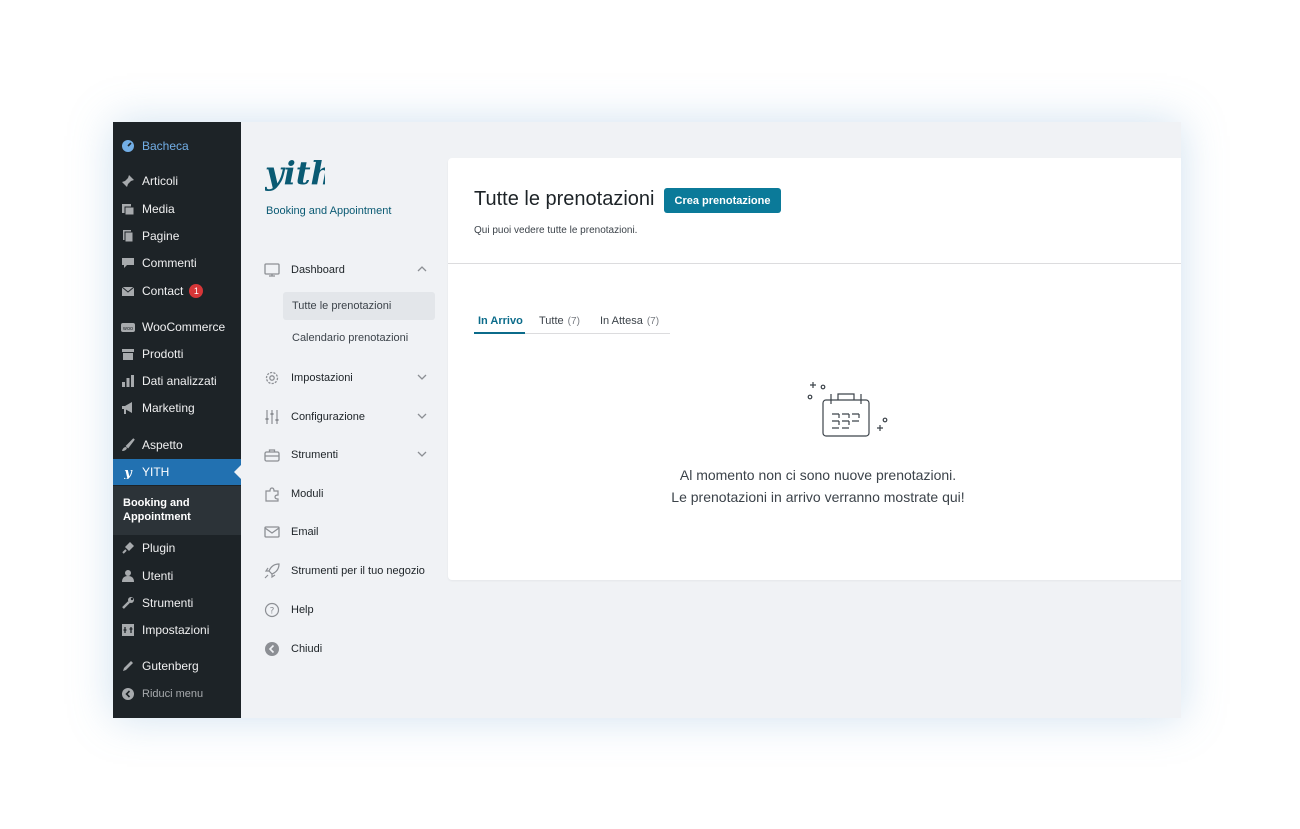 This screenshot has height=829, width=1300. What do you see at coordinates (349, 532) in the screenshot?
I see `nav-email: Email` at bounding box center [349, 532].